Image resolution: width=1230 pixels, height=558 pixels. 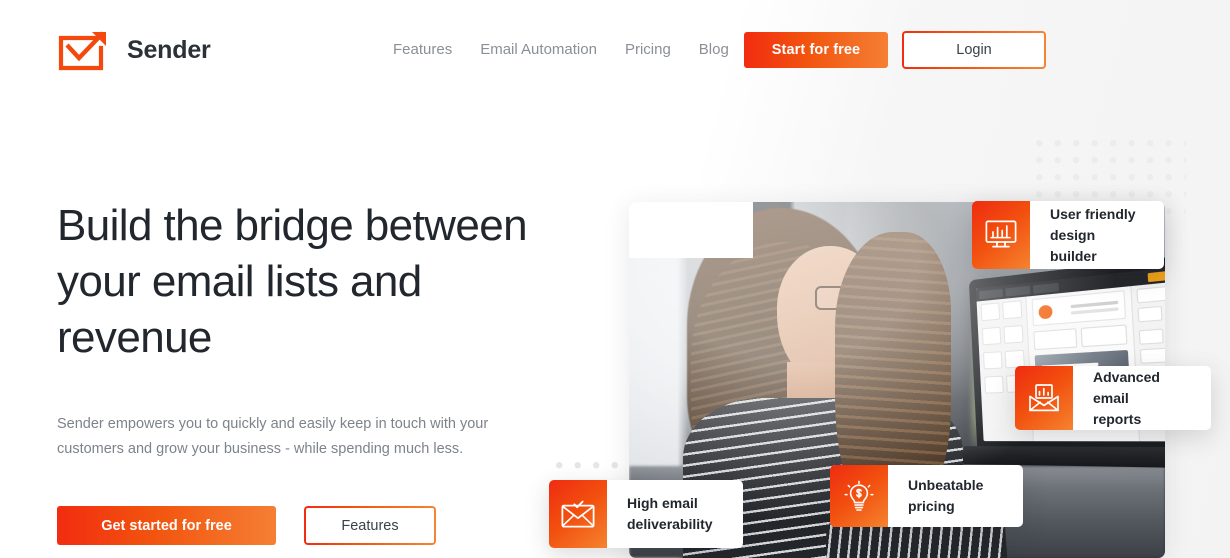 What do you see at coordinates (648, 50) in the screenshot?
I see `nav-link-pricing: Pricing` at bounding box center [648, 50].